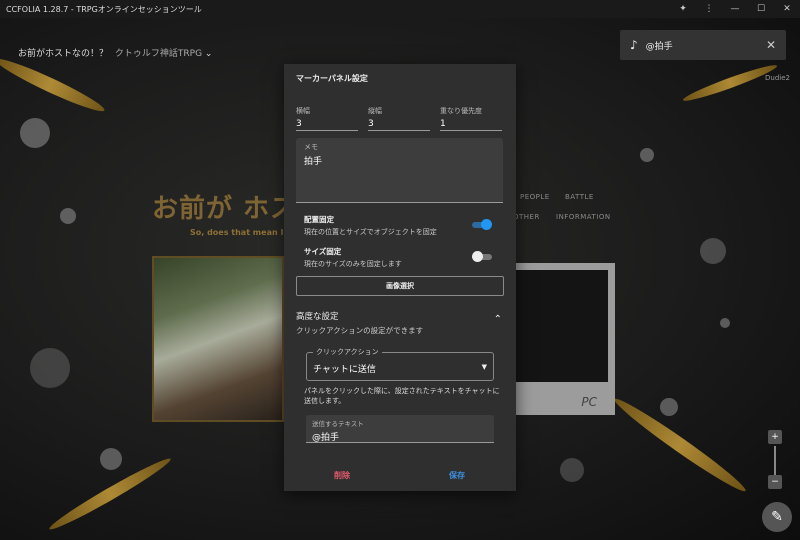 The width and height of the screenshot is (800, 540). What do you see at coordinates (775, 482) in the screenshot?
I see `zoom-out-button: −` at bounding box center [775, 482].